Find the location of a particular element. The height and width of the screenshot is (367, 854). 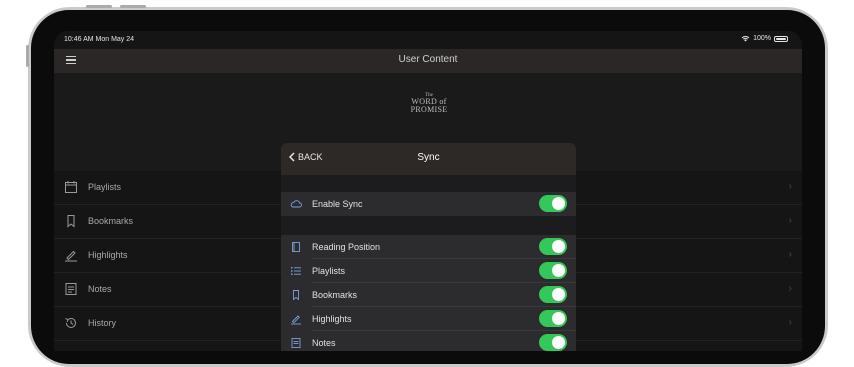

highlights-toggle is located at coordinates (553, 318).